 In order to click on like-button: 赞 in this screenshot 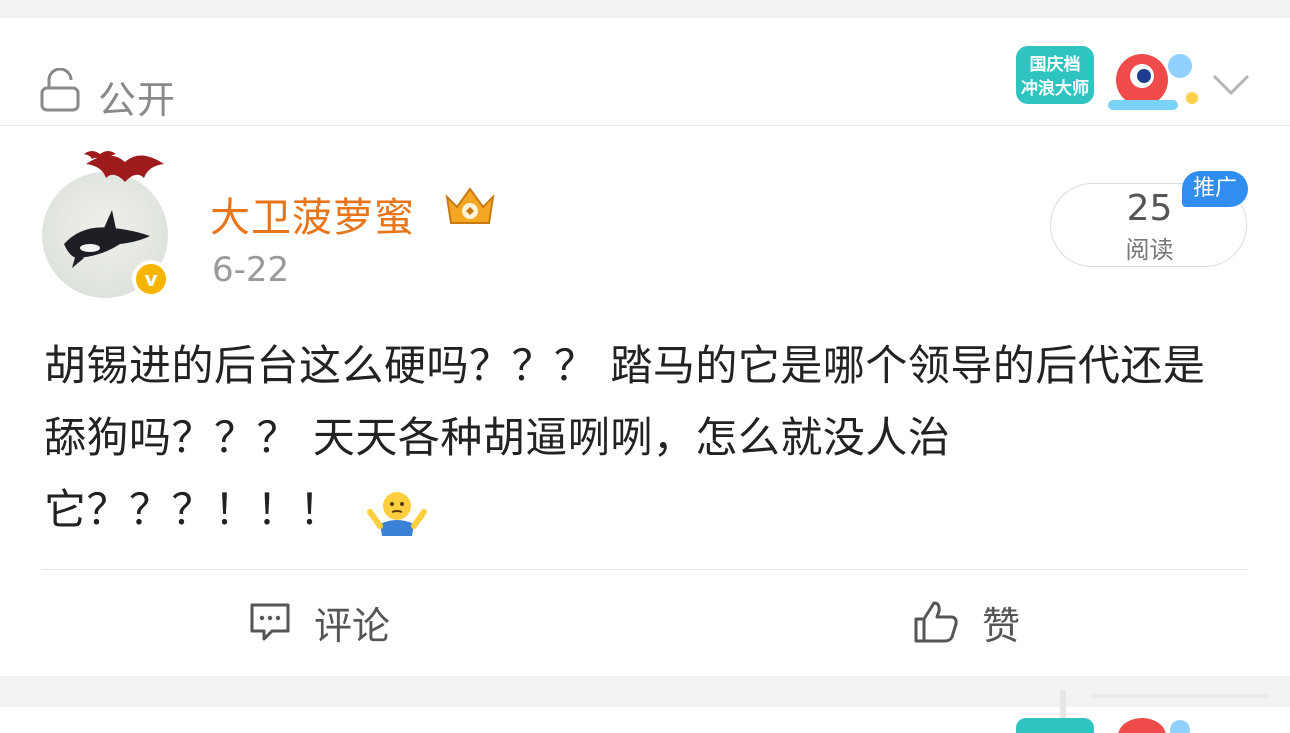, I will do `click(966, 622)`.